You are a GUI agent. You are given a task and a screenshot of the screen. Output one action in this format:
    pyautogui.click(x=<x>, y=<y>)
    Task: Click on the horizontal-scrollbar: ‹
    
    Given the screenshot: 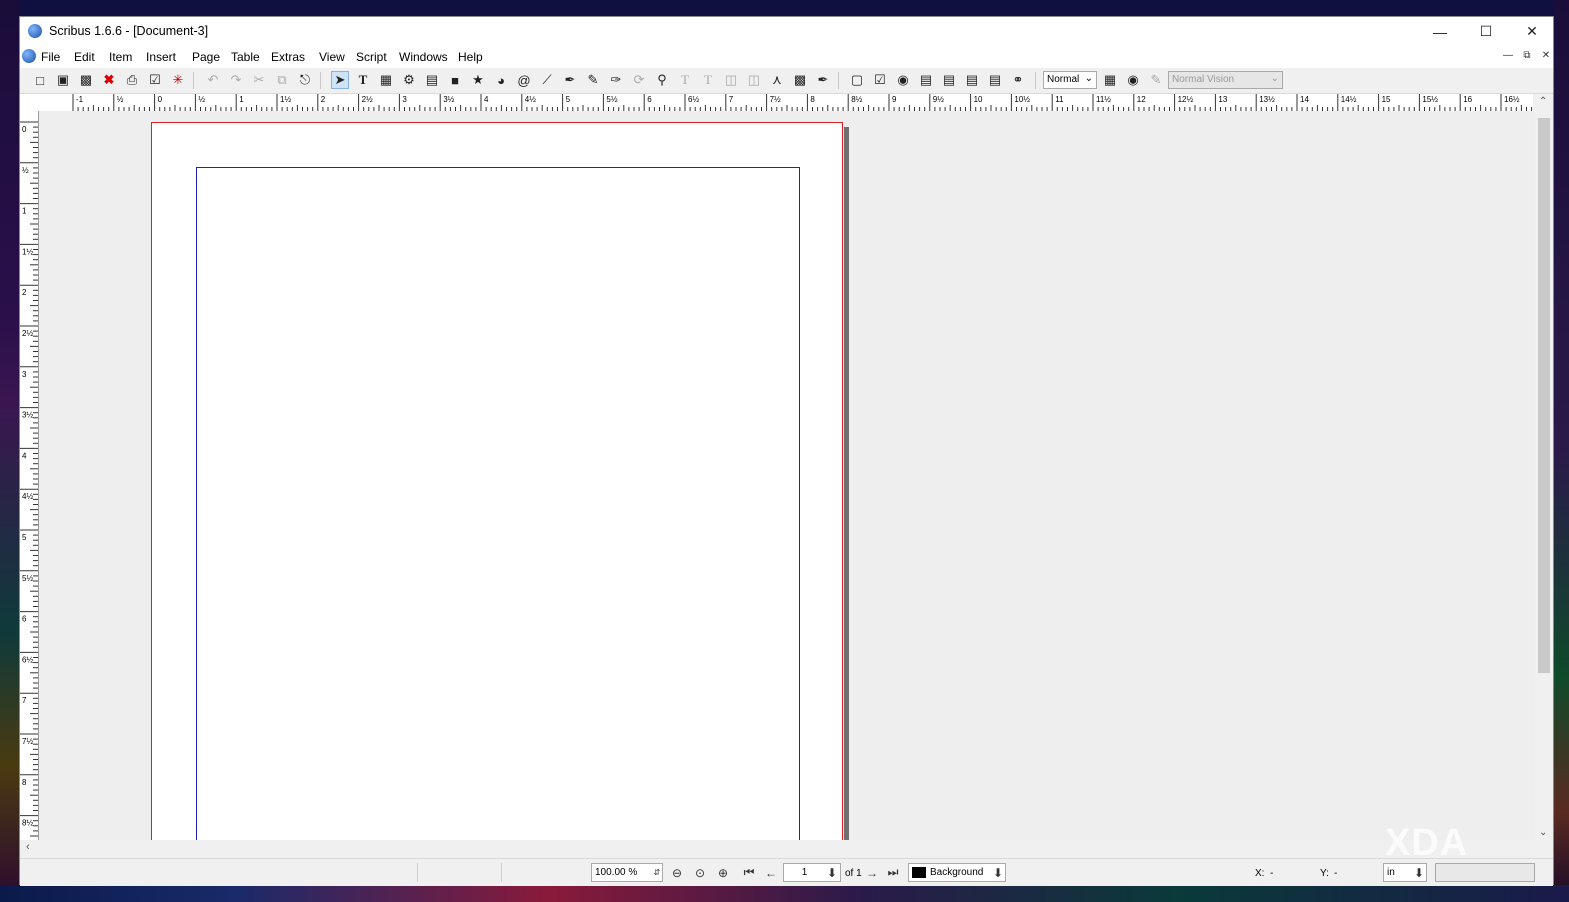 What is the action you would take?
    pyautogui.click(x=777, y=848)
    